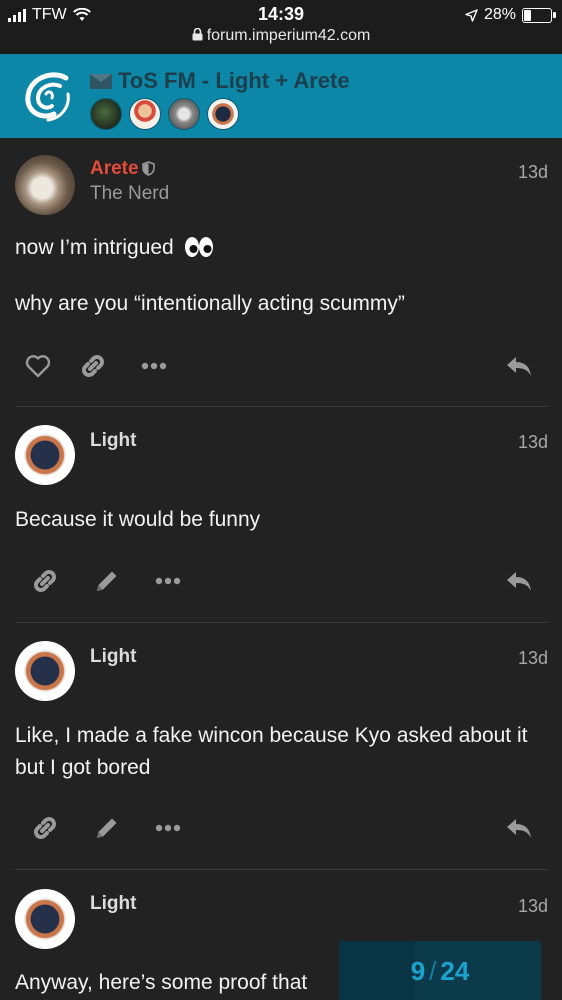 The height and width of the screenshot is (1000, 562). Describe the element at coordinates (278, 248) in the screenshot. I see `post-body: now I’m intrigued` at that location.